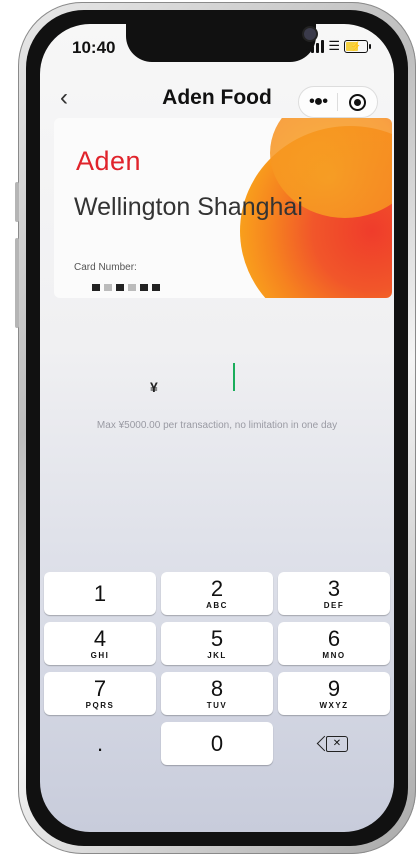 The image size is (418, 856). Describe the element at coordinates (334, 688) in the screenshot. I see `key-digit: 9` at that location.